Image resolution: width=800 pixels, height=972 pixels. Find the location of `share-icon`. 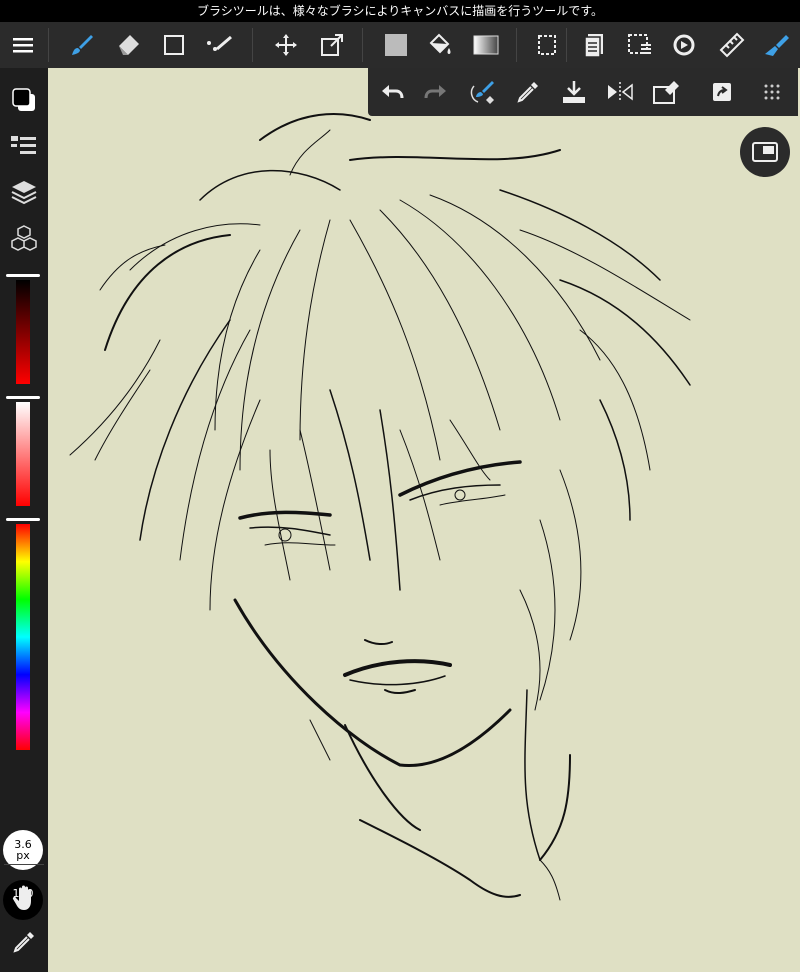

share-icon is located at coordinates (722, 92).